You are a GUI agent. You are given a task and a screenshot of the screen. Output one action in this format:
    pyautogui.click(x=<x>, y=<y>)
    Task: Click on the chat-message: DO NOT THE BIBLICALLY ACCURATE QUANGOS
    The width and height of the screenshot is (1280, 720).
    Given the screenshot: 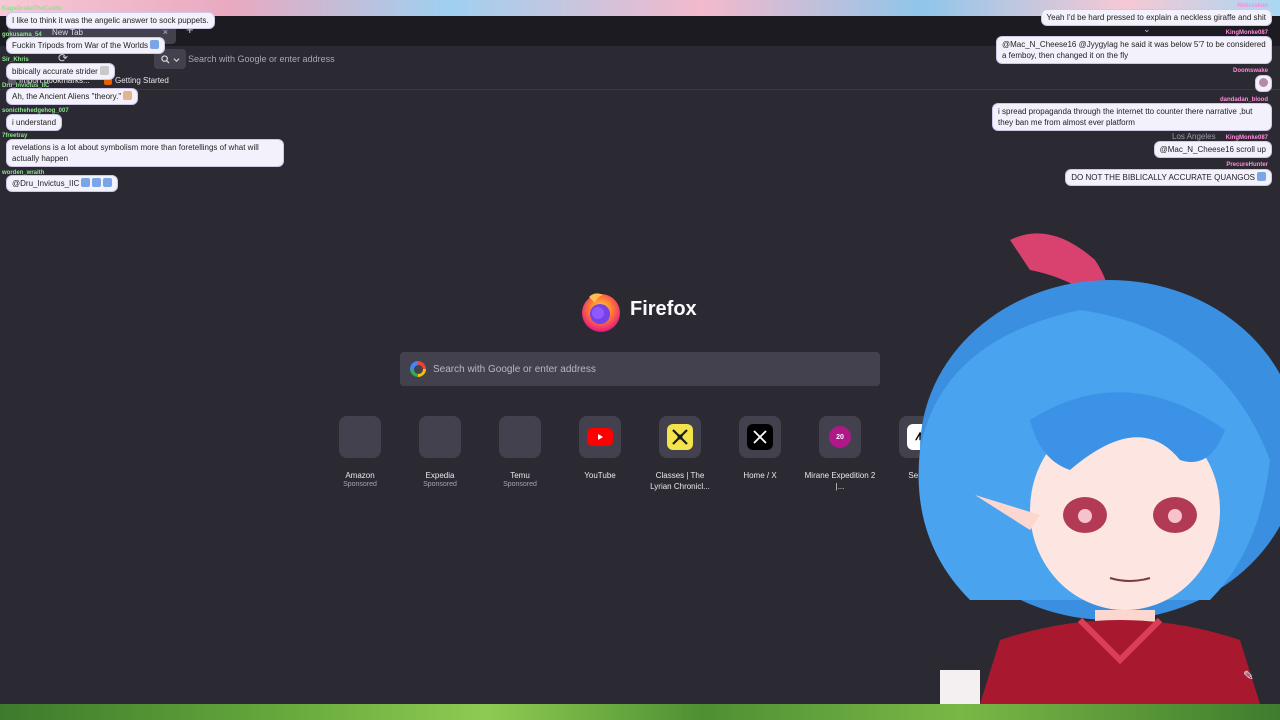 What is the action you would take?
    pyautogui.click(x=1168, y=177)
    